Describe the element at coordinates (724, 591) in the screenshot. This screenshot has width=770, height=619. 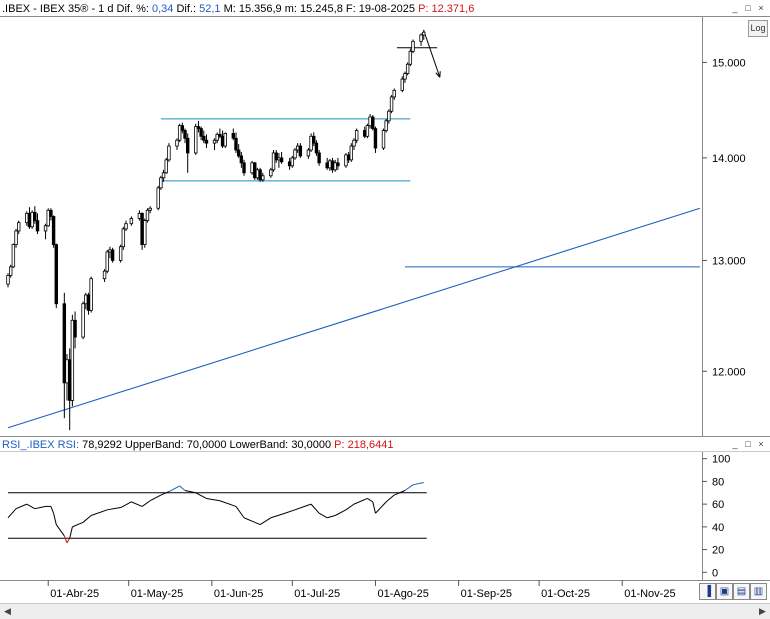
I see `save-icon: ▣` at that location.